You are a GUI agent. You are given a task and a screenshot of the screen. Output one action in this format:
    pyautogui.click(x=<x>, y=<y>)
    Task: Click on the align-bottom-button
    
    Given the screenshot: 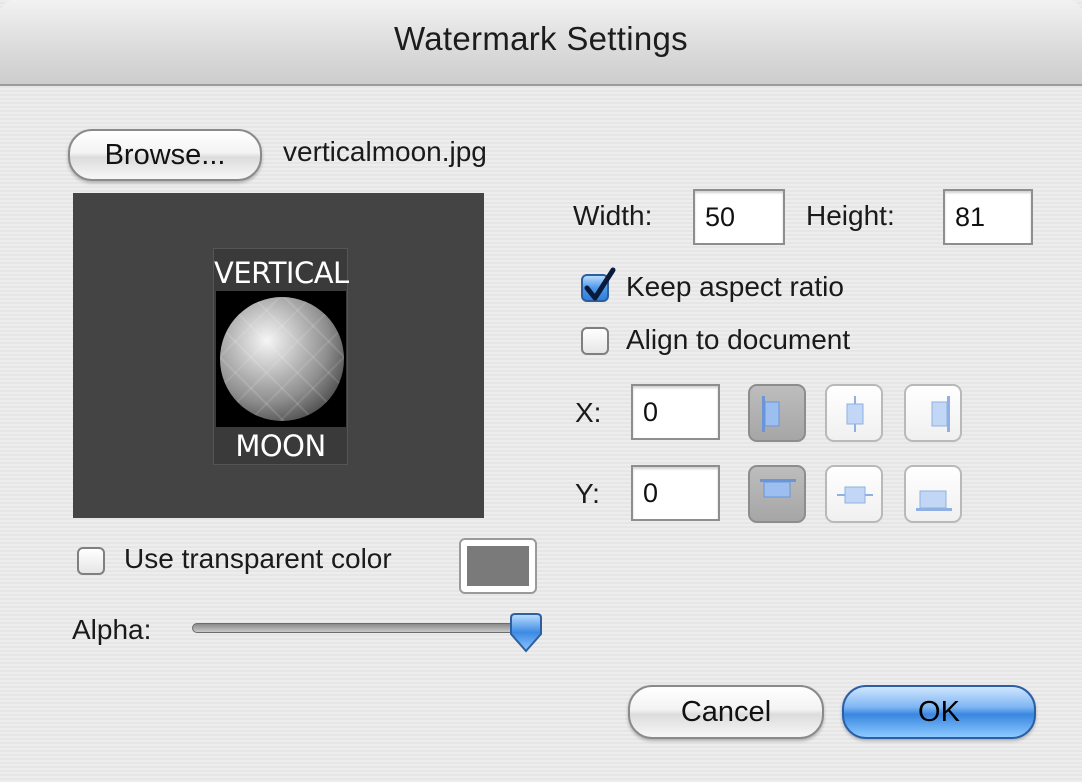 What is the action you would take?
    pyautogui.click(x=933, y=494)
    